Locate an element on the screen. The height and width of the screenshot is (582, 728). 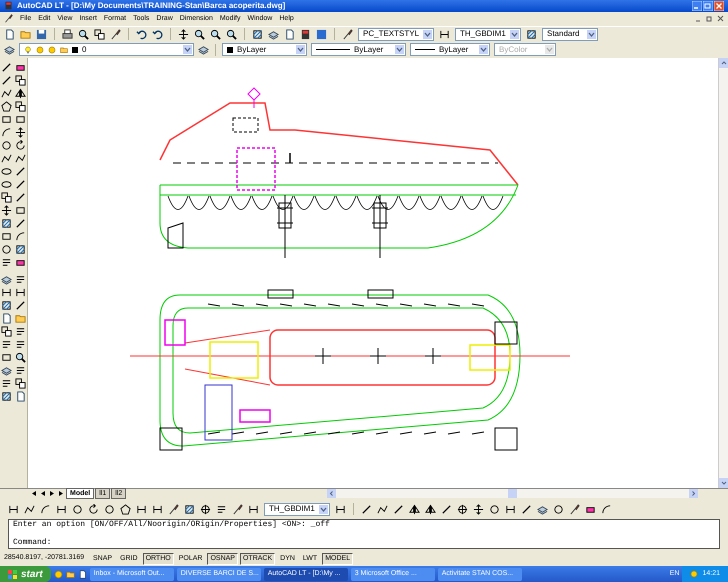
save-icon is located at coordinates (41, 34).